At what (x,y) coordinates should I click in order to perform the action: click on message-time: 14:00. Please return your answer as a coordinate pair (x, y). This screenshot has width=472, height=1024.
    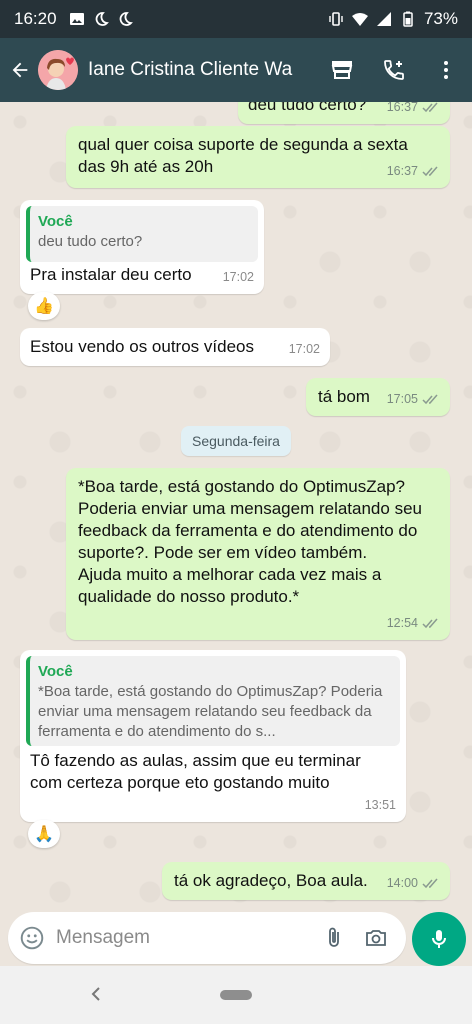
    Looking at the image, I should click on (402, 883).